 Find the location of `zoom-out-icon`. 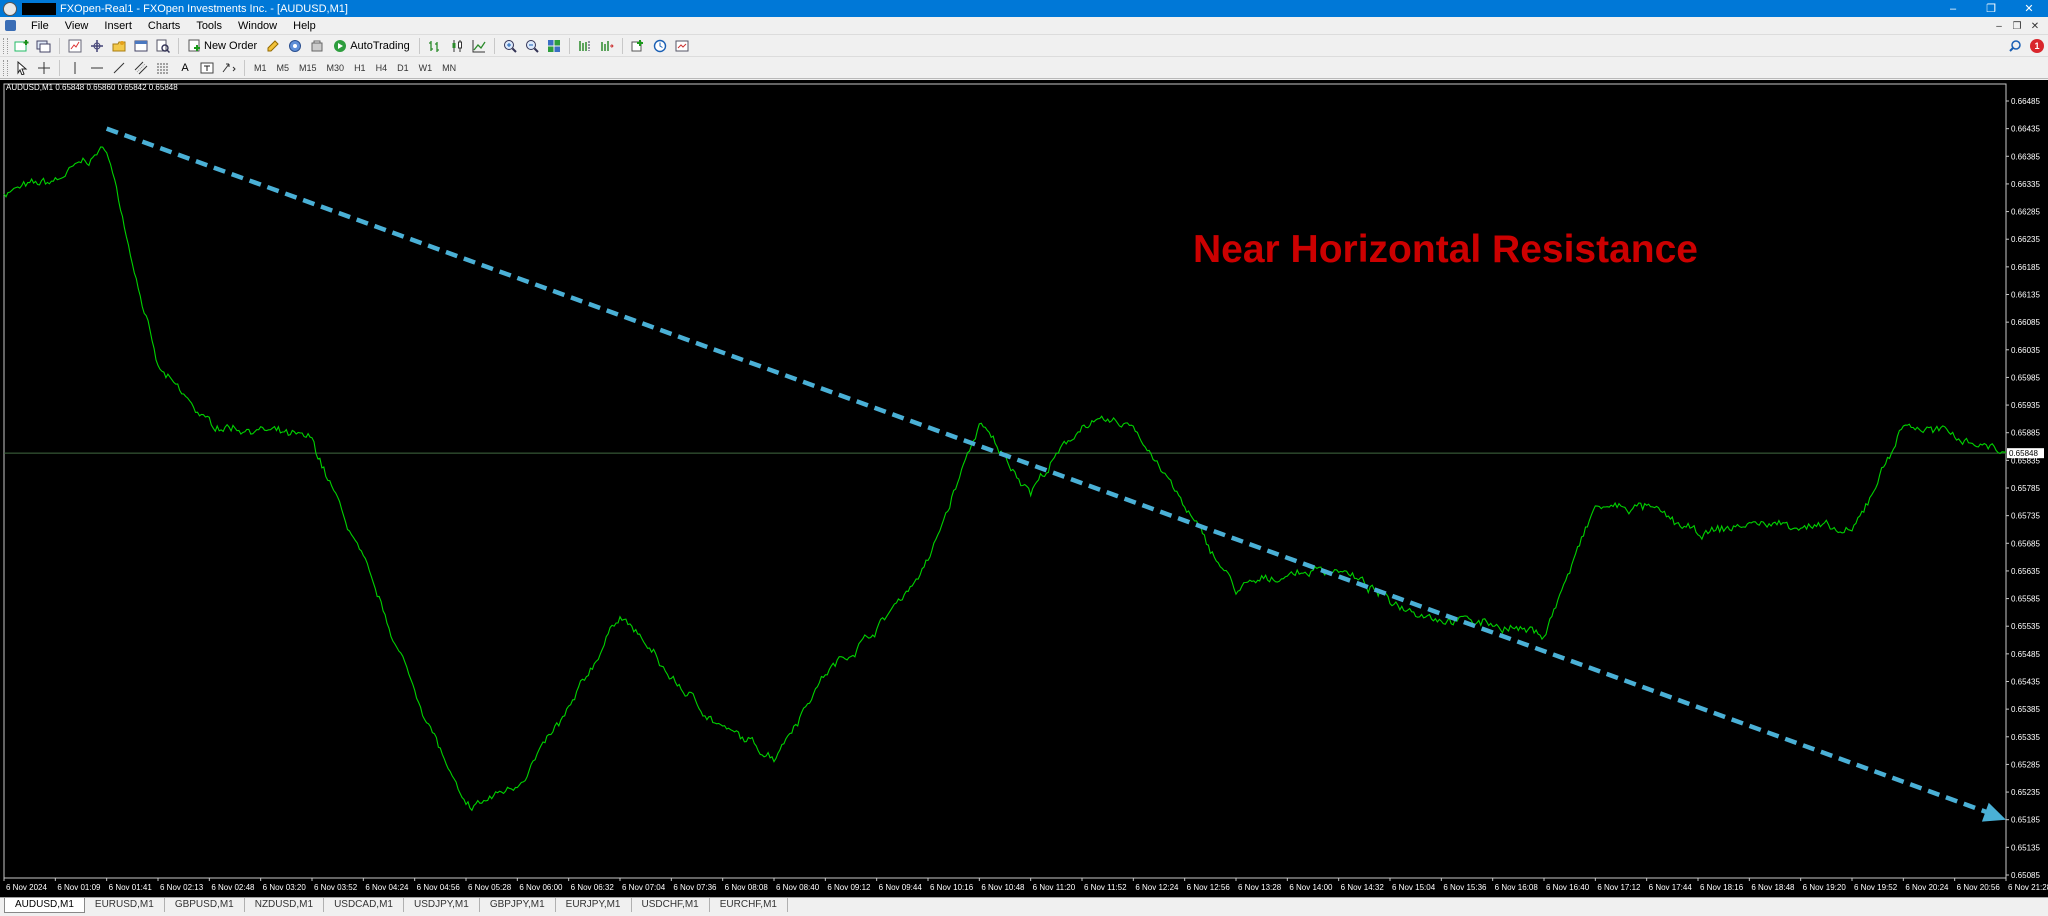

zoom-out-icon is located at coordinates (532, 46).